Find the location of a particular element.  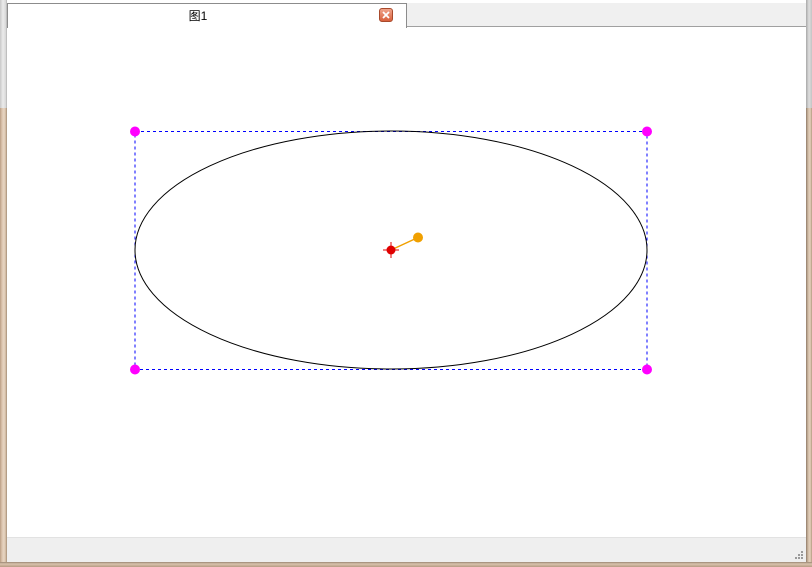

tab-figure-1: 图1 is located at coordinates (207, 15).